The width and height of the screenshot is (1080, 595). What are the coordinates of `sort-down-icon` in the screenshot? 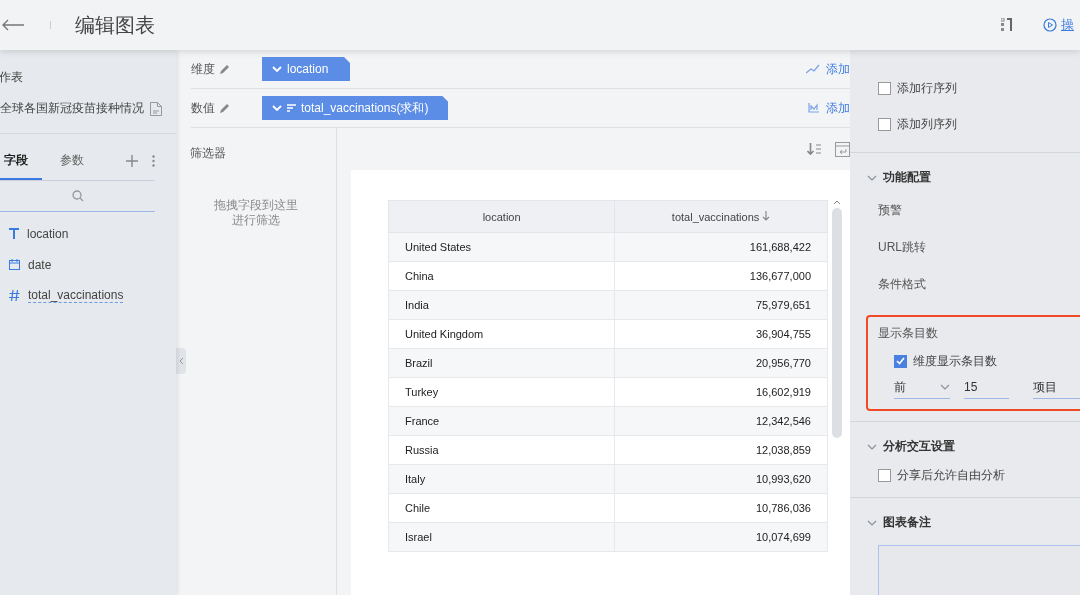 It's located at (766, 215).